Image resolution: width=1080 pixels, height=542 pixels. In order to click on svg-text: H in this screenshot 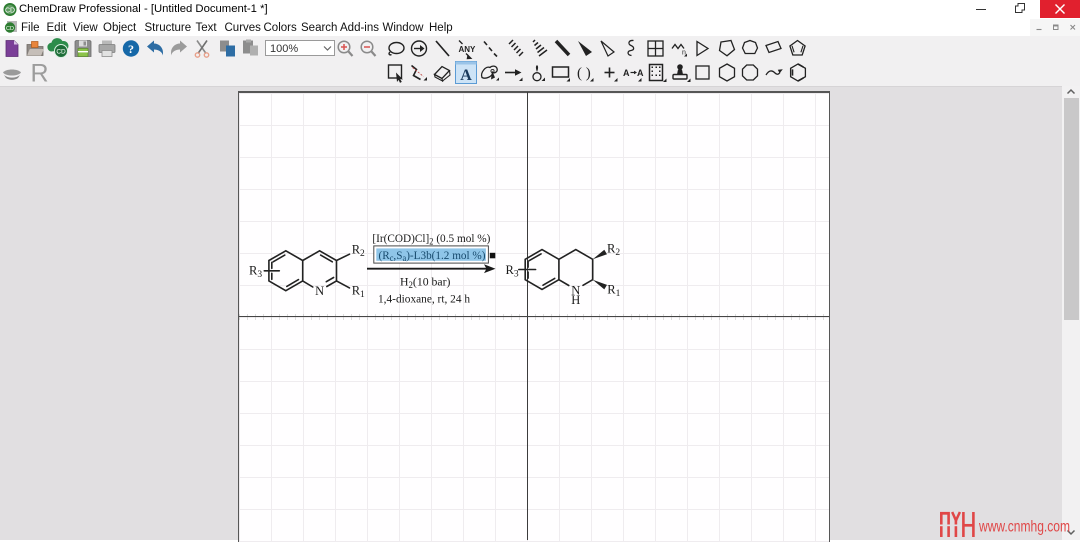, I will do `click(575, 300)`.